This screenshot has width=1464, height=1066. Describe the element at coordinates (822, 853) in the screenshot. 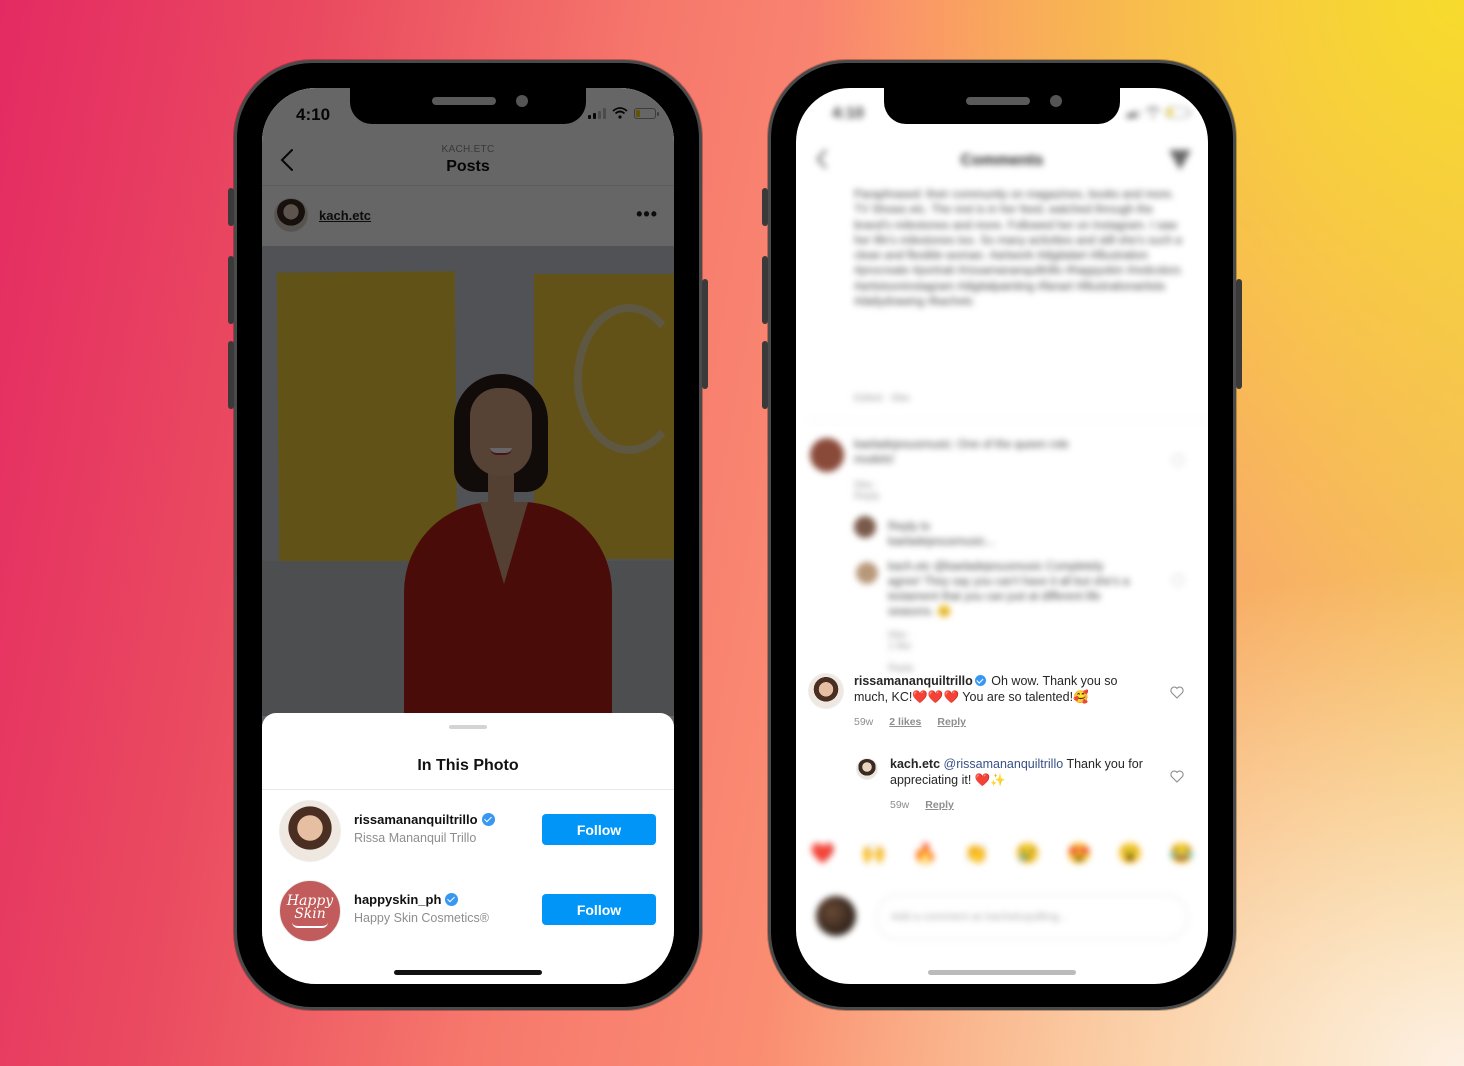

I see `emoji-heart: ❤️` at that location.